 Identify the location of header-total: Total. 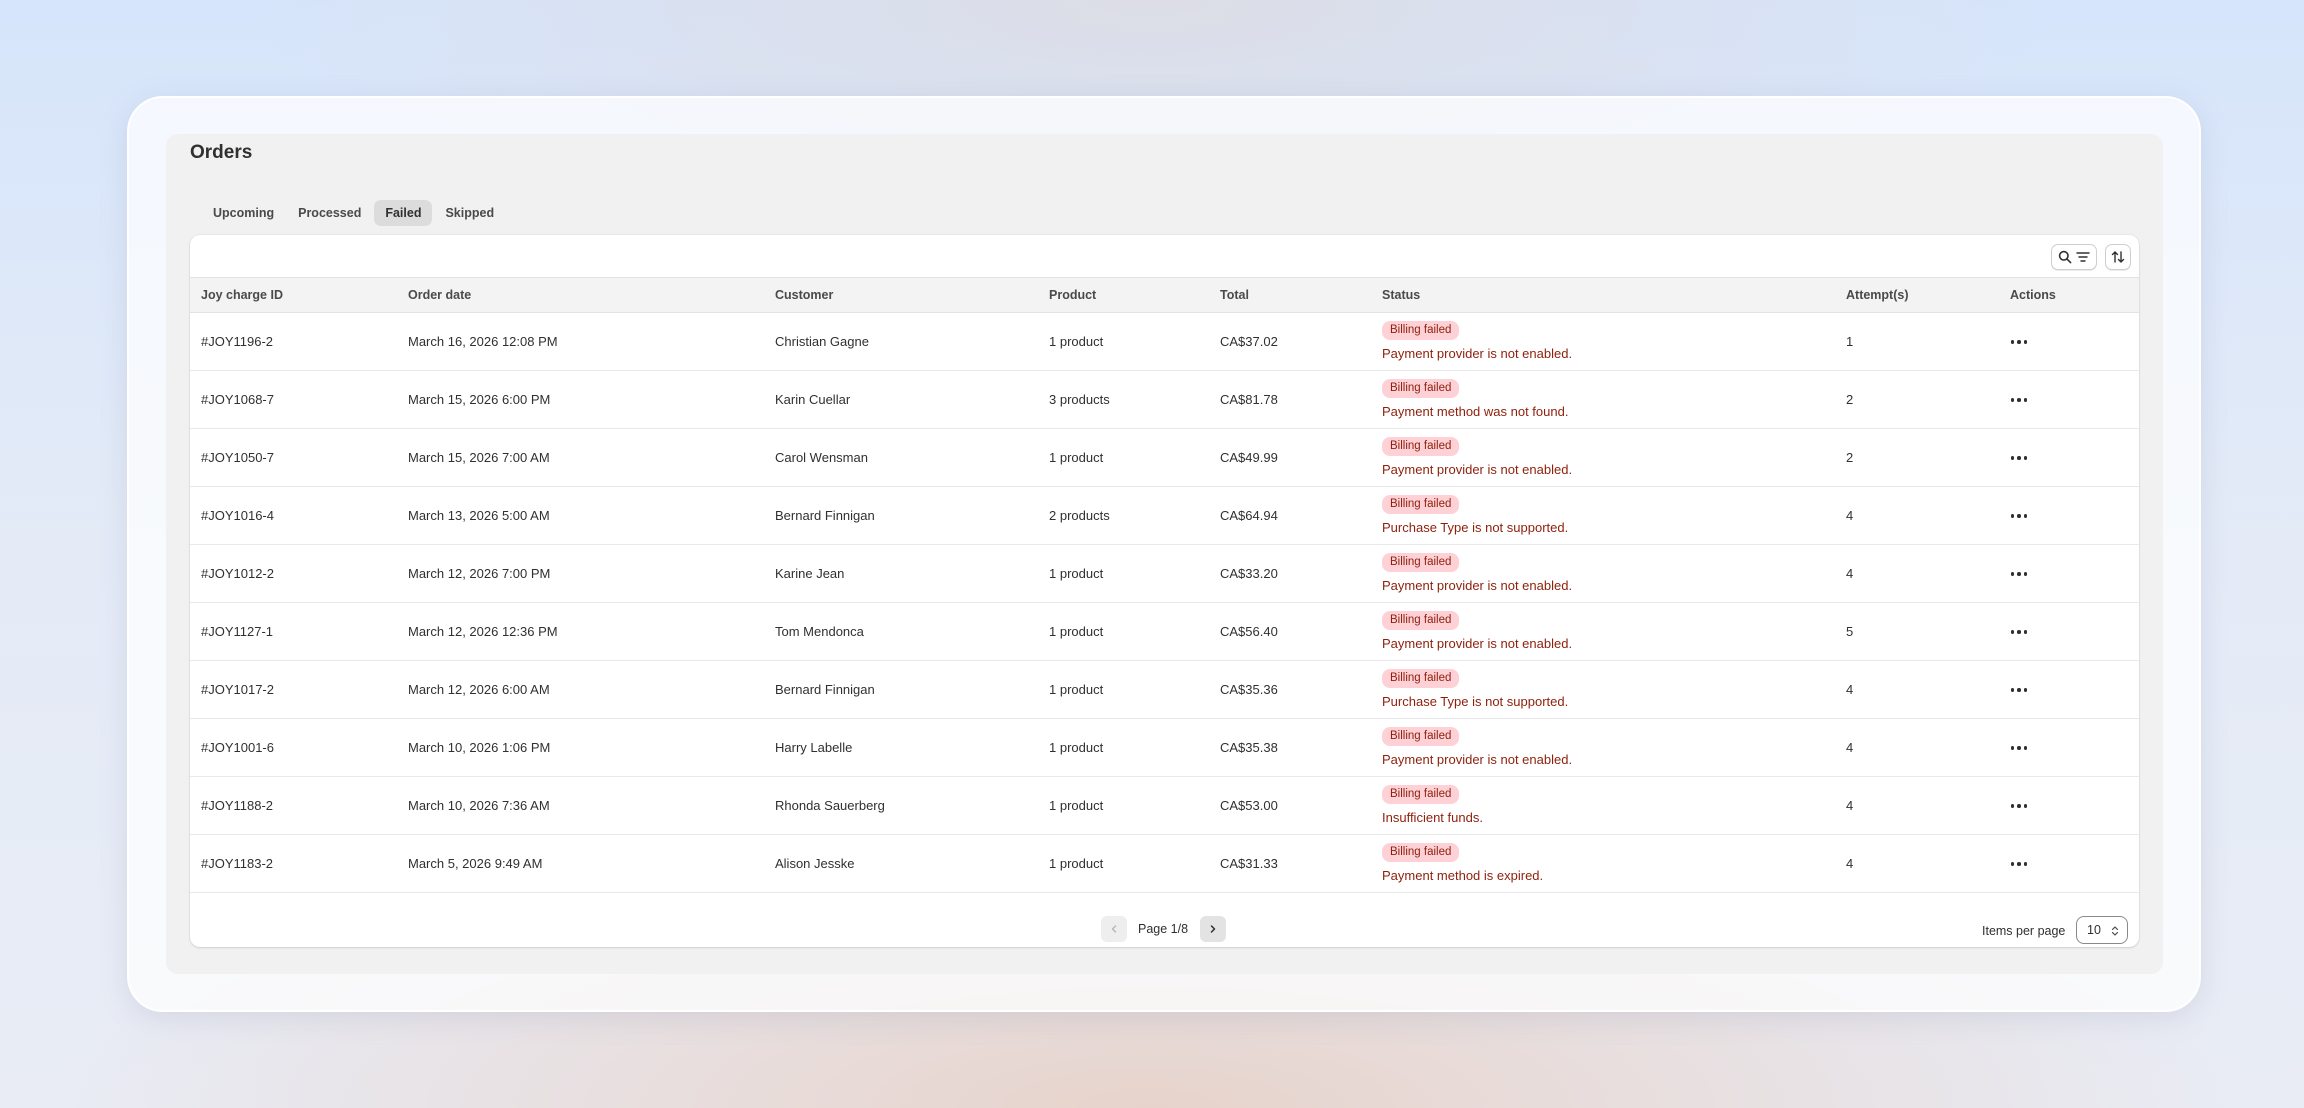
(1234, 295).